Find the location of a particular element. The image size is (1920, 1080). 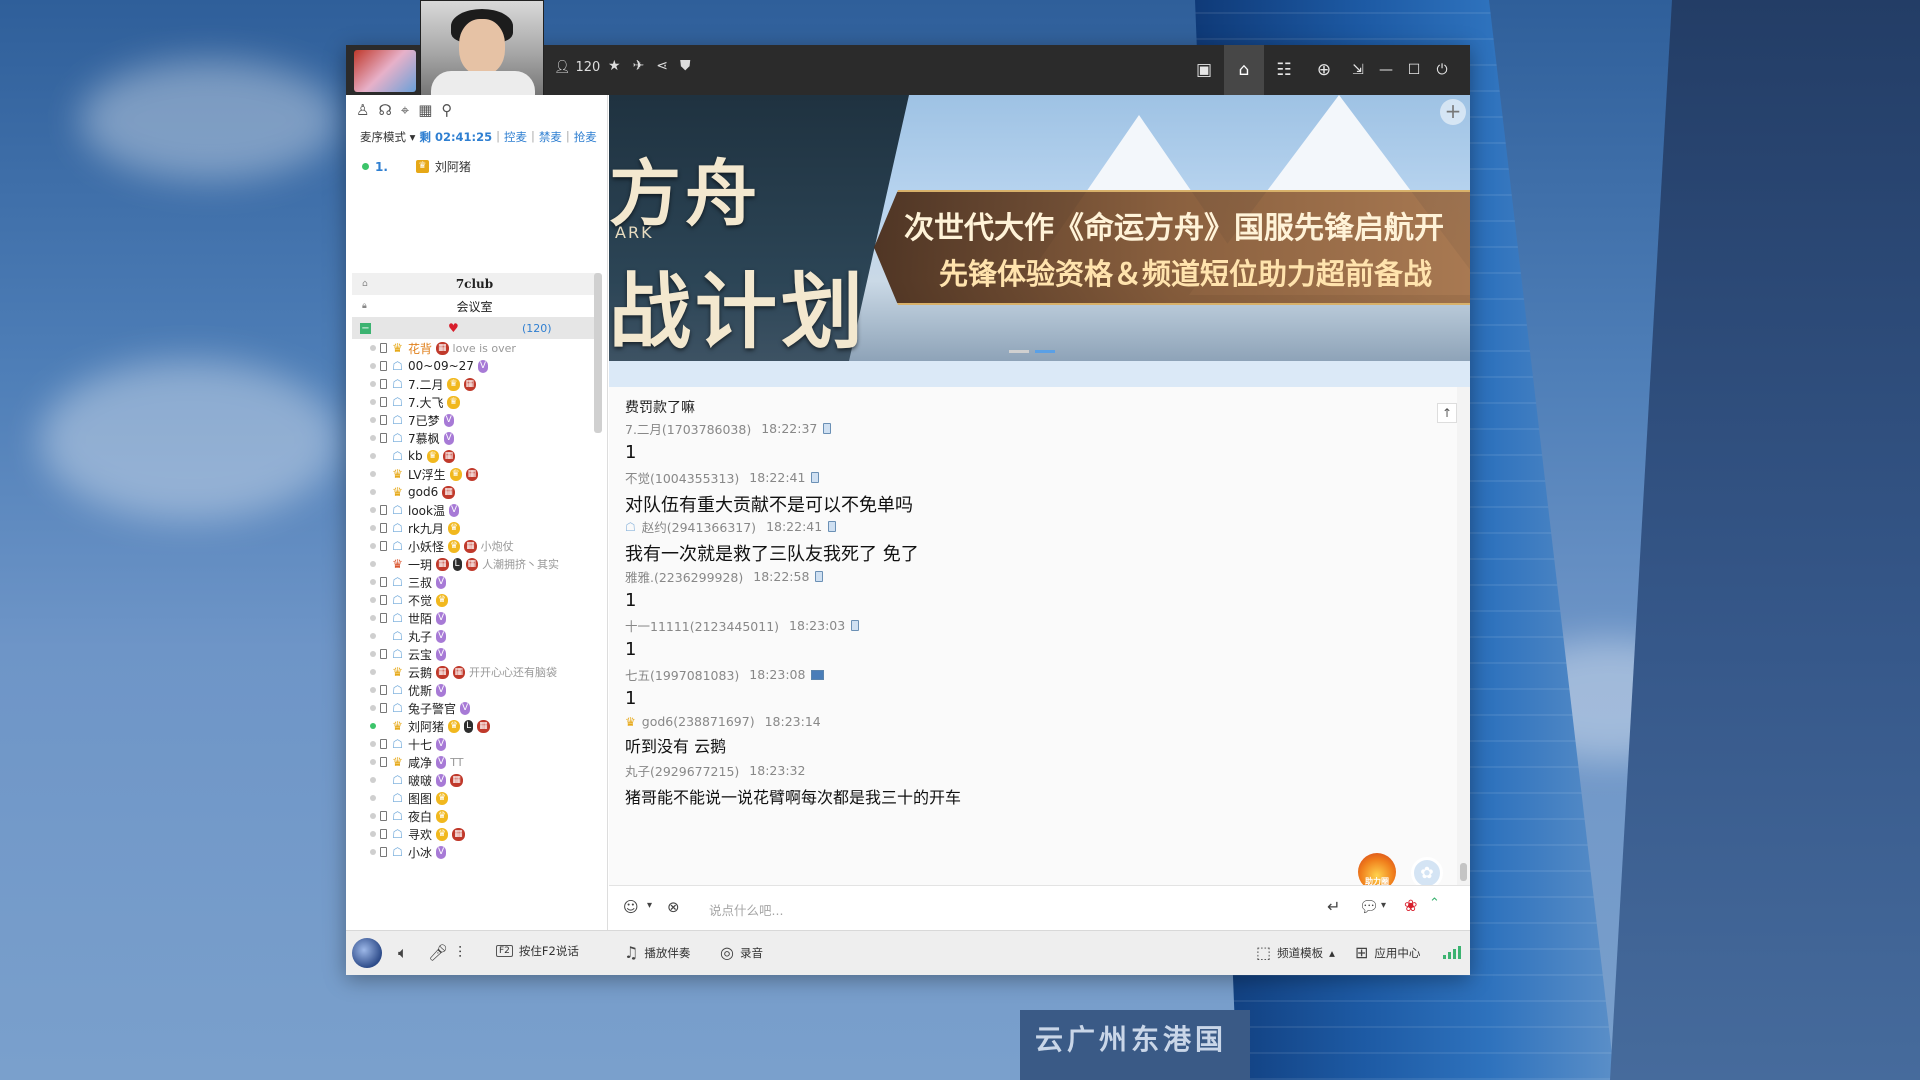

channel-logo is located at coordinates (385, 71).